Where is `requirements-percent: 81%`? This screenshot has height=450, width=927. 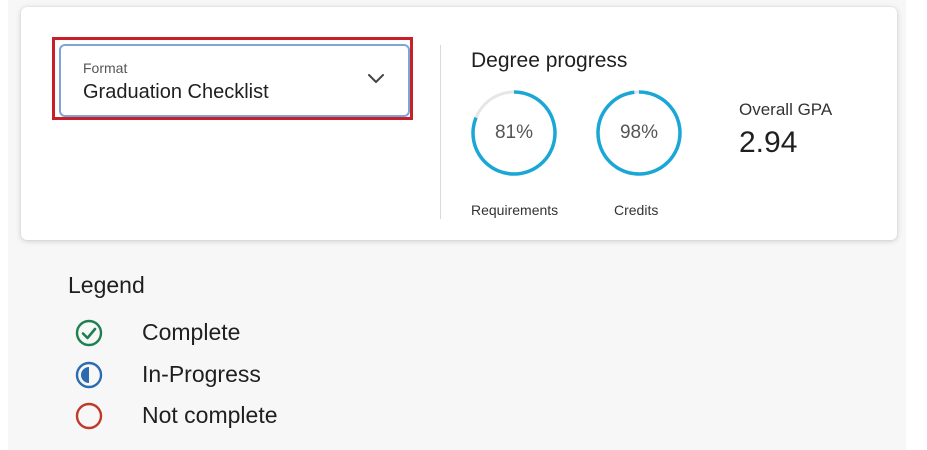 requirements-percent: 81% is located at coordinates (514, 132).